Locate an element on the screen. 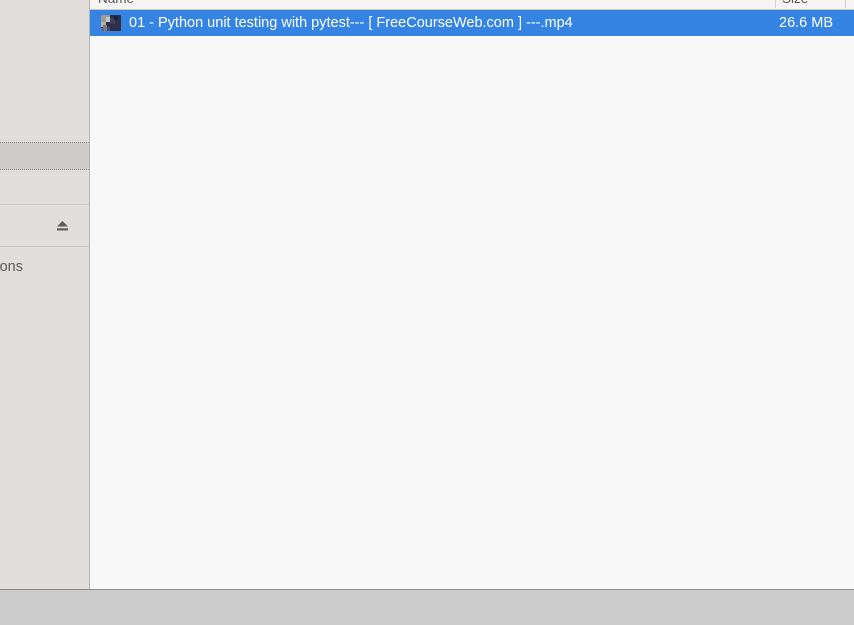 Image resolution: width=854 pixels, height=625 pixels. sidebar-item-live: Live is located at coordinates (44, 225).